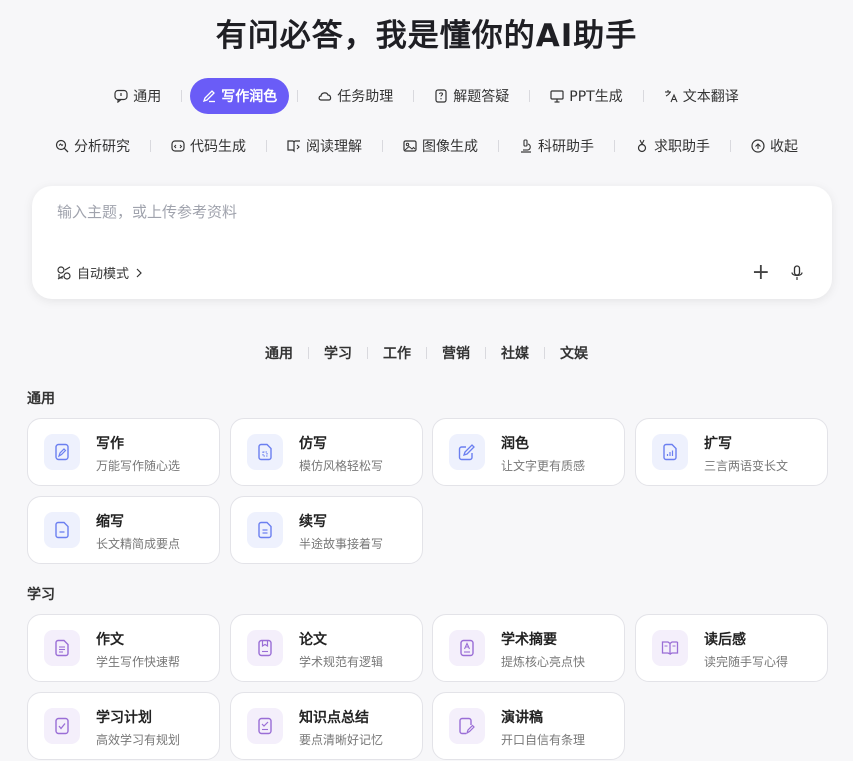 This screenshot has height=761, width=853. I want to click on book-icon, so click(293, 146).